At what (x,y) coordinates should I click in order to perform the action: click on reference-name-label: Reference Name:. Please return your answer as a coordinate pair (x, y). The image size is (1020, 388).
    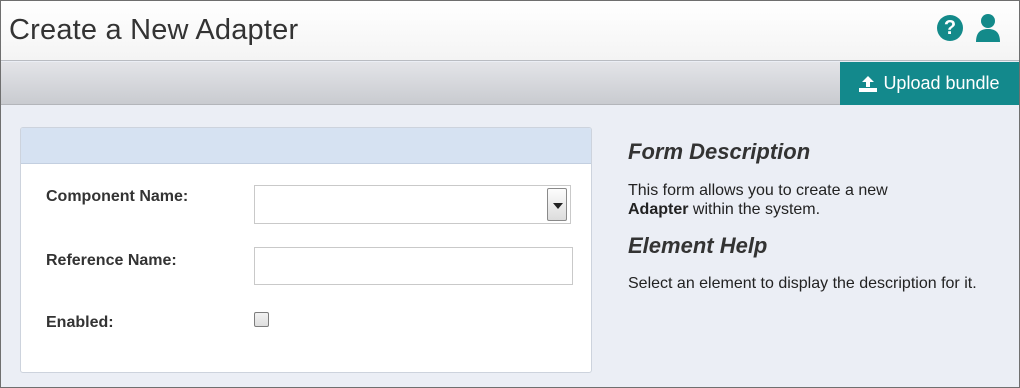
    Looking at the image, I should click on (111, 260).